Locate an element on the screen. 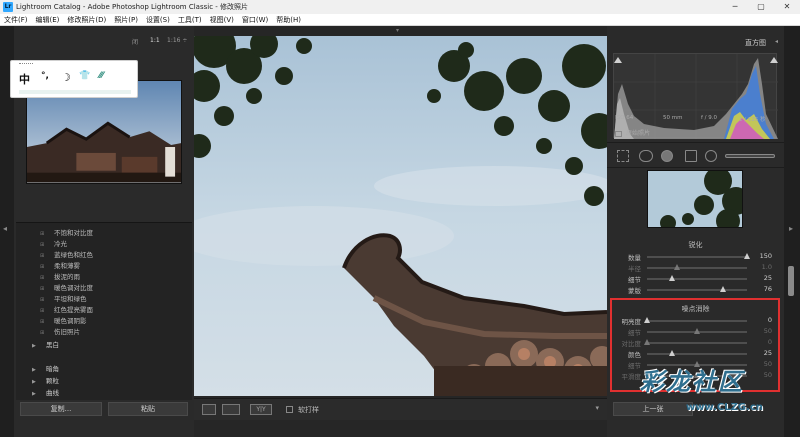 The height and width of the screenshot is (437, 800). collapse-triangle-icon: ◂ is located at coordinates (776, 41).